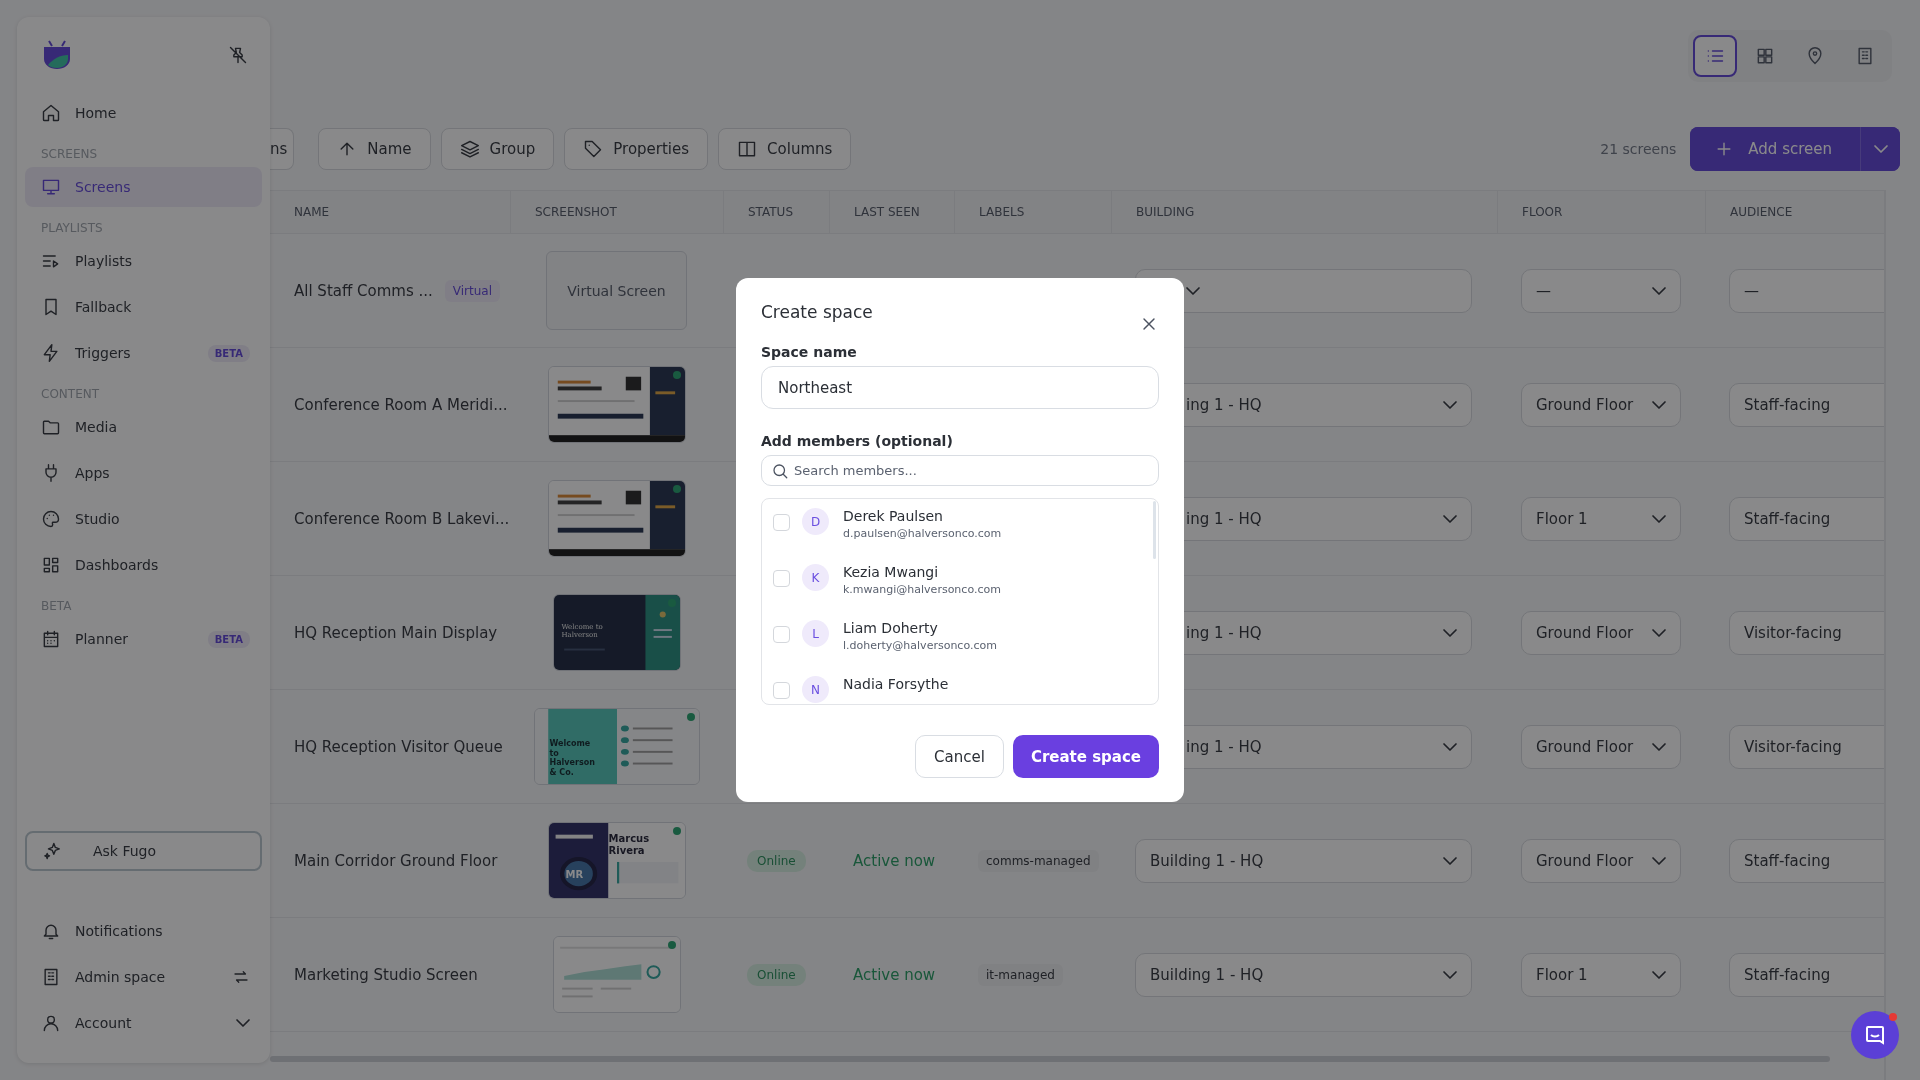 This screenshot has width=1920, height=1080. I want to click on avatar: L, so click(815, 633).